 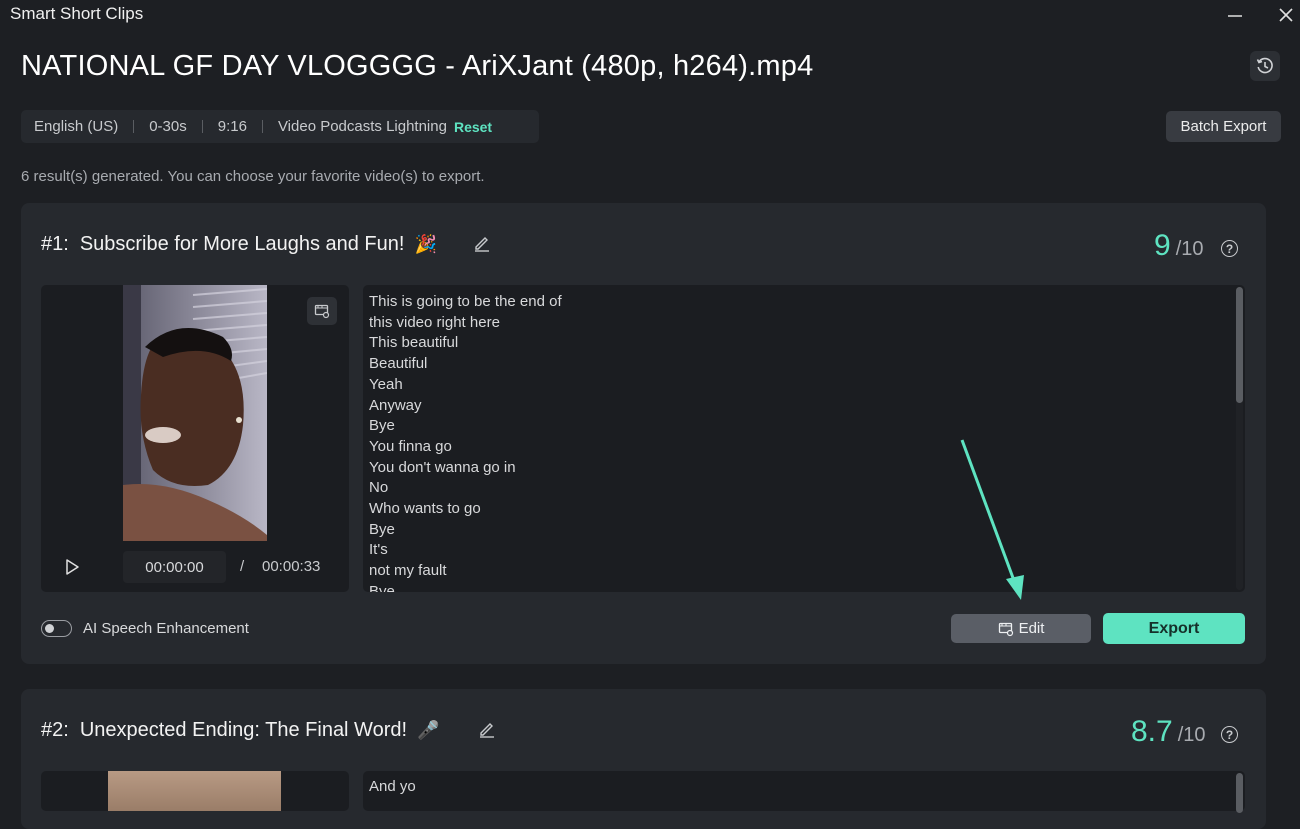 I want to click on language-setting: English (US), so click(x=76, y=126).